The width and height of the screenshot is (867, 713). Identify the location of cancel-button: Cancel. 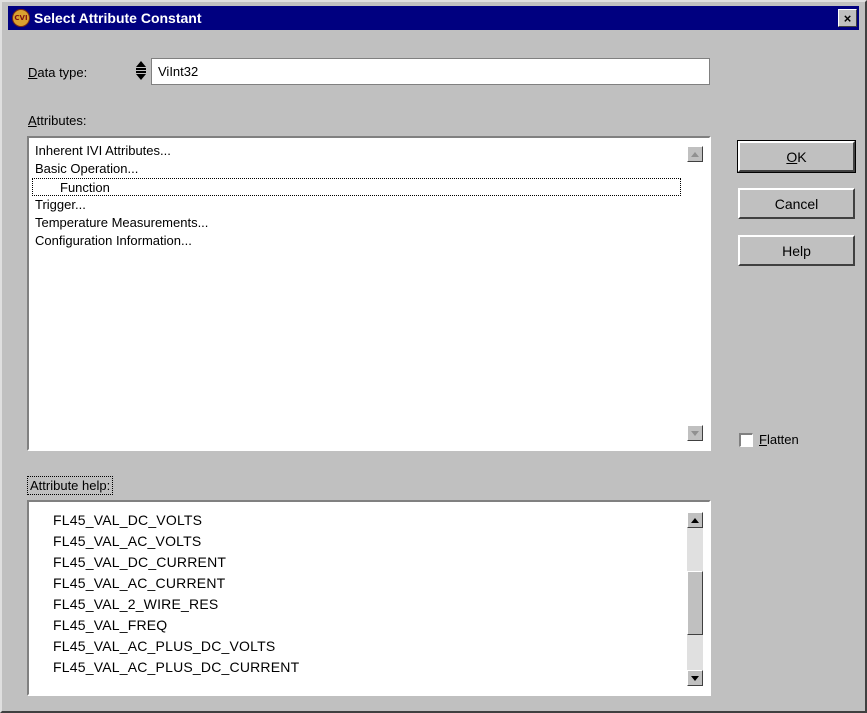
(796, 203).